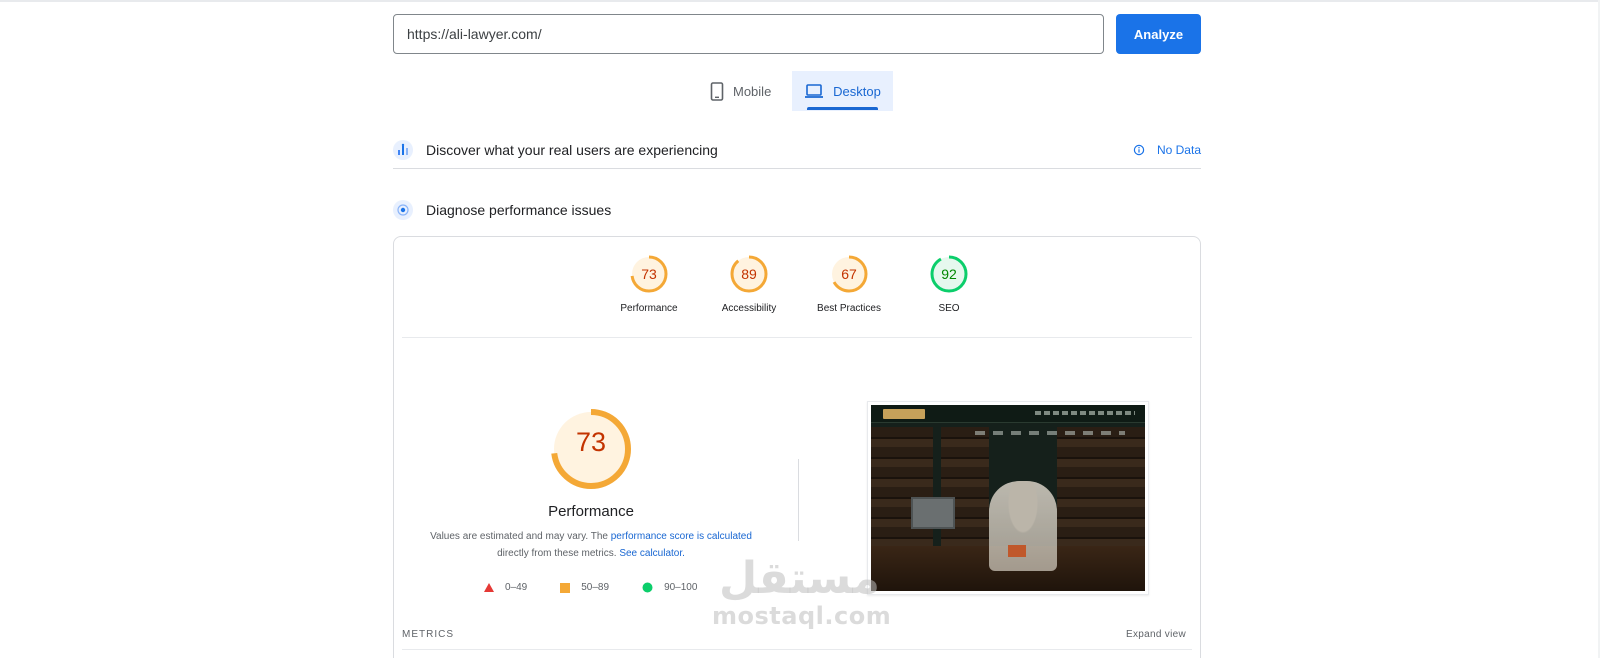 Image resolution: width=1600 pixels, height=658 pixels. Describe the element at coordinates (652, 553) in the screenshot. I see `see-calculator-link: See calculator.` at that location.